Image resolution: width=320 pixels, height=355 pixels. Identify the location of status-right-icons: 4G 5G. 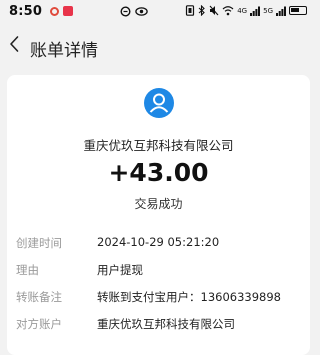
(246, 10).